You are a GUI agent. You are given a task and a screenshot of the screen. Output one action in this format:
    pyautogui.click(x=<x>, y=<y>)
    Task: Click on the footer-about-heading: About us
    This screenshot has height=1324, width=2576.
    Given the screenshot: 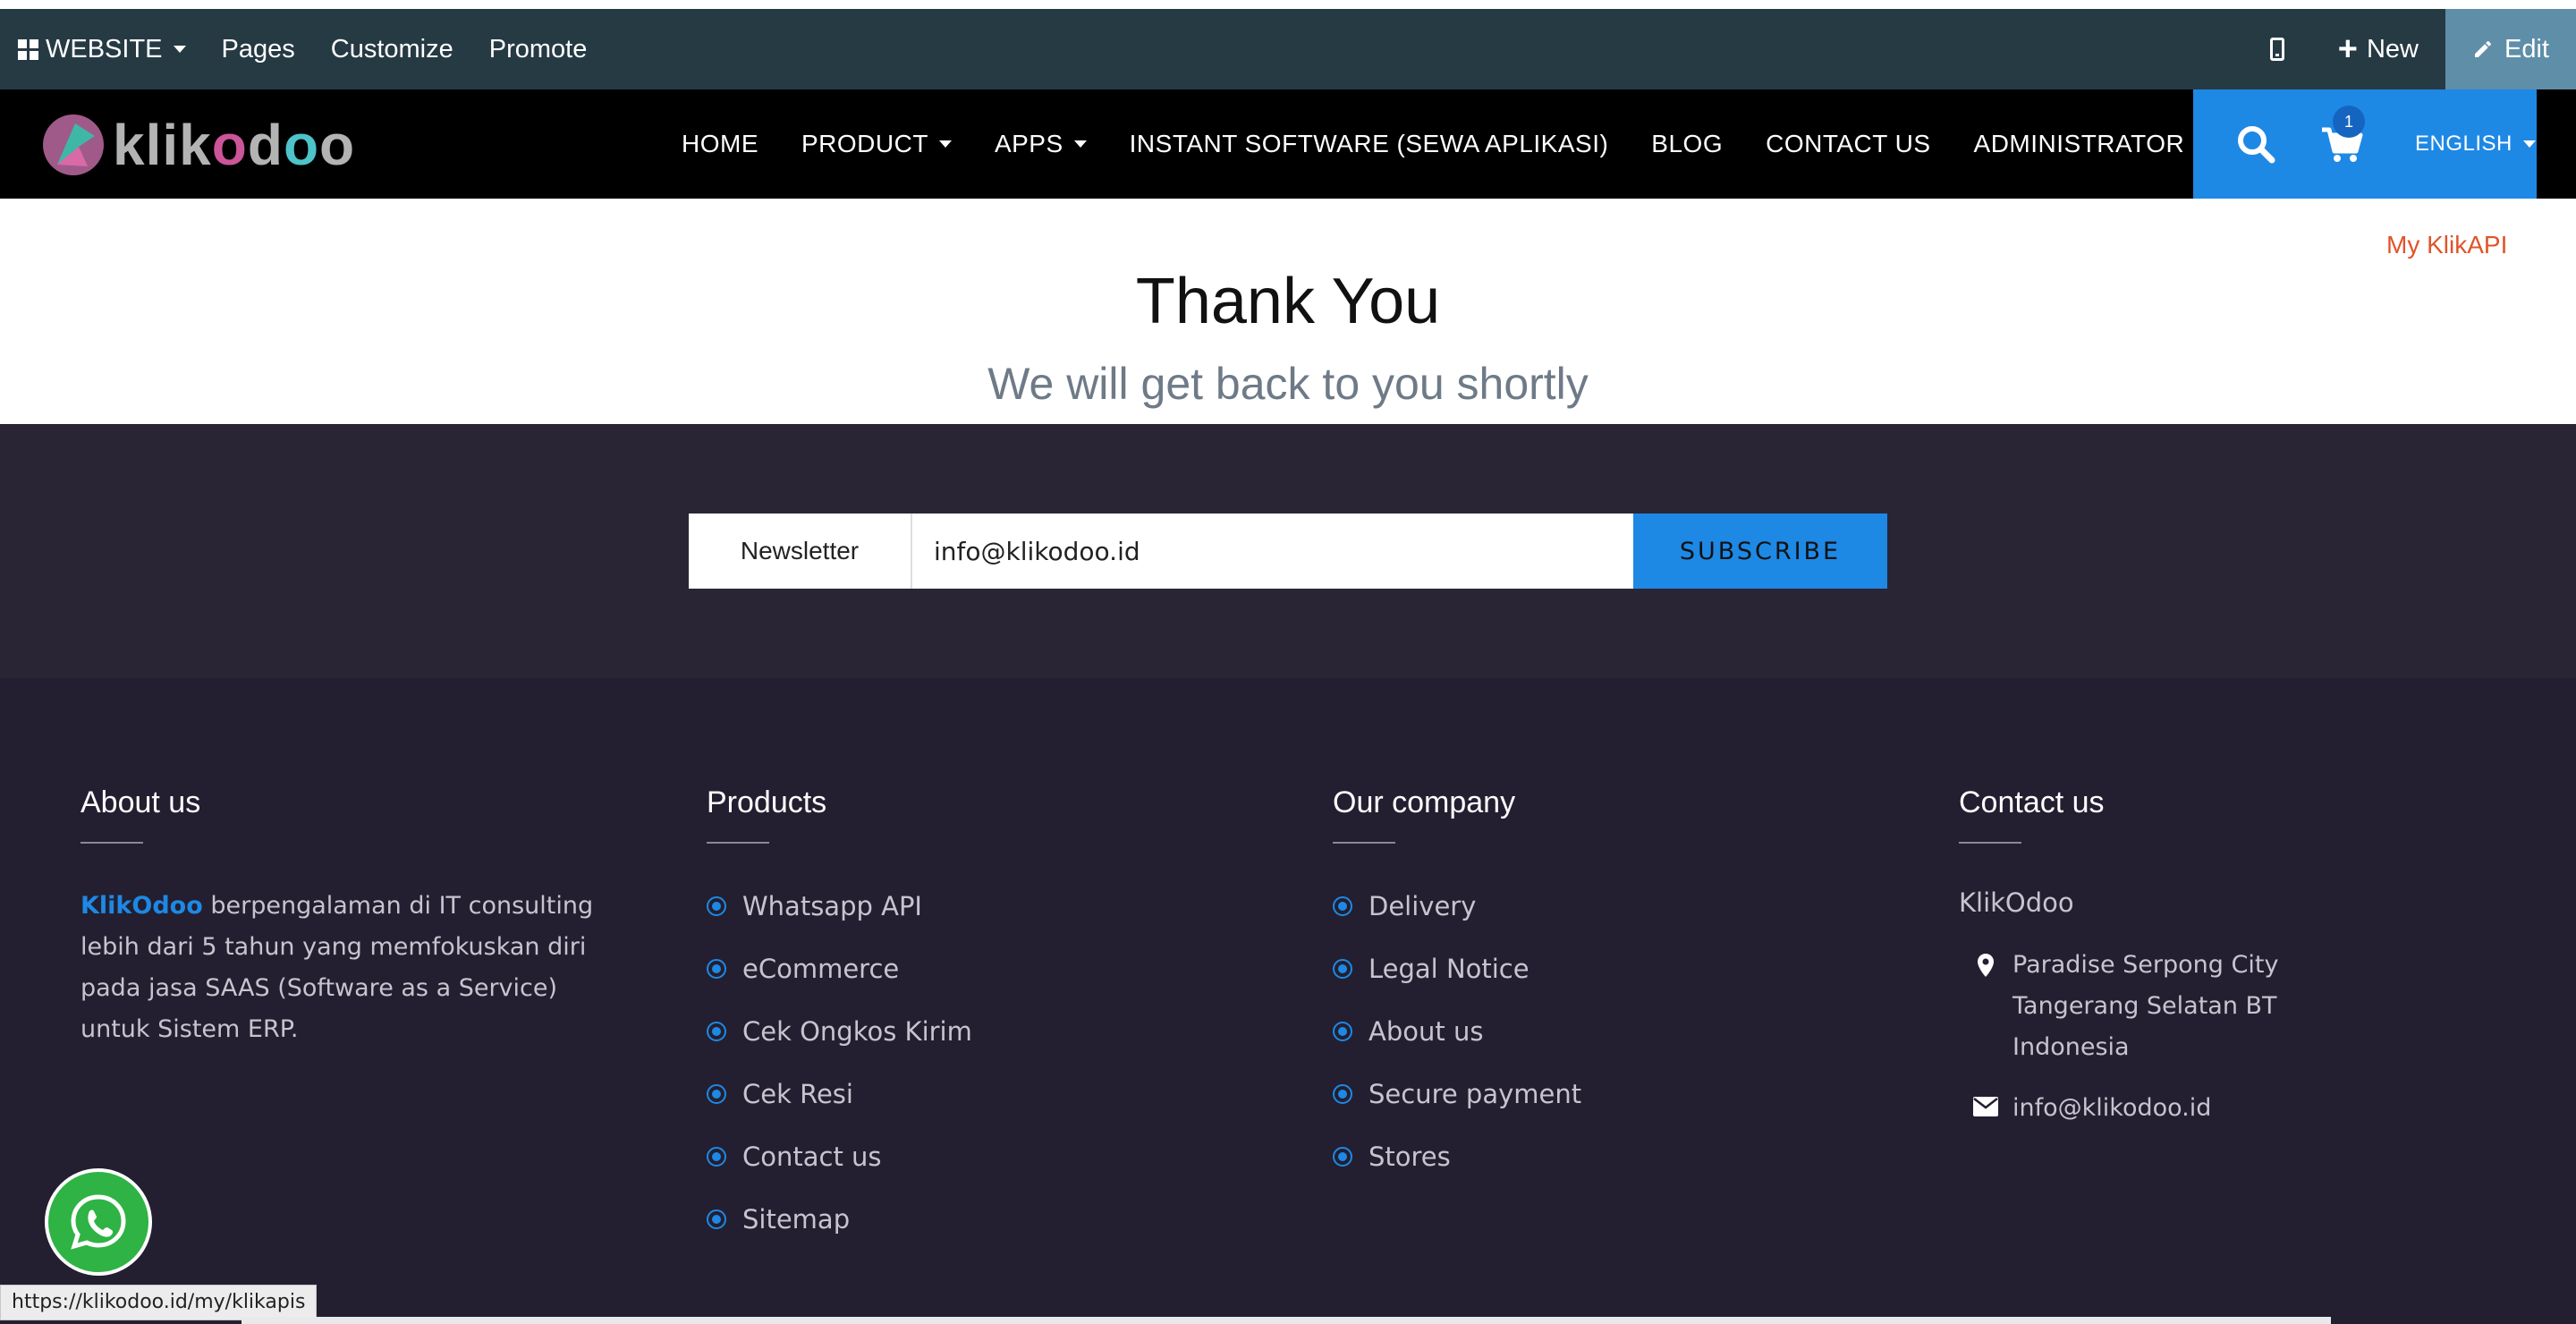 What is the action you would take?
    pyautogui.click(x=140, y=814)
    